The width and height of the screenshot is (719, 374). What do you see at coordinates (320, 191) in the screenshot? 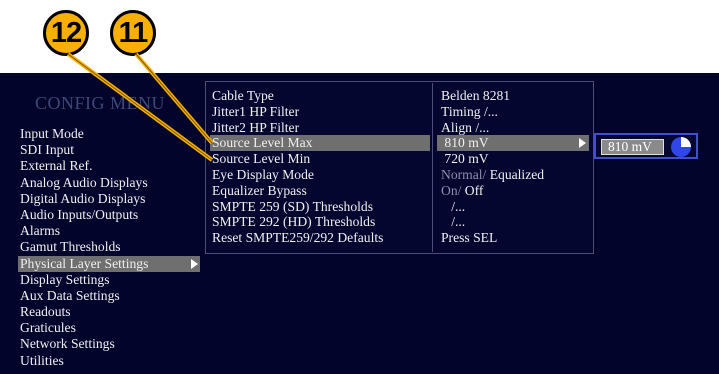
I see `submenu-item-equalizer-bypass: Equalizer Bypass` at bounding box center [320, 191].